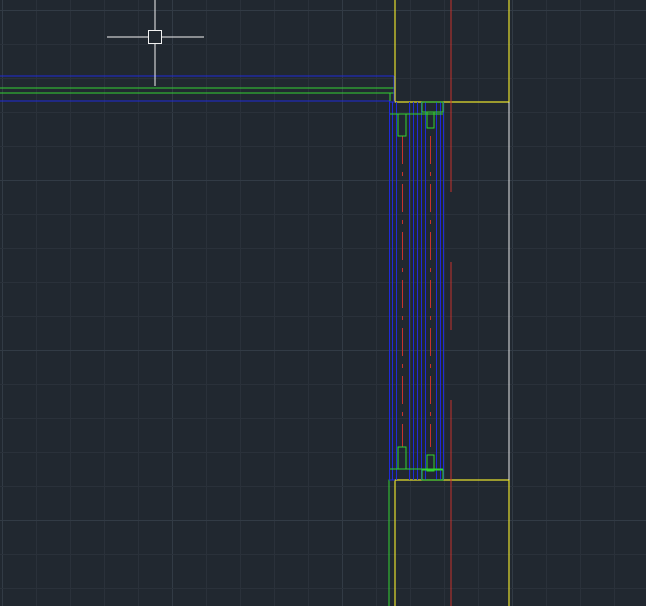 The width and height of the screenshot is (646, 606). Describe the element at coordinates (197, 88) in the screenshot. I see `horizontal-wall-section` at that location.